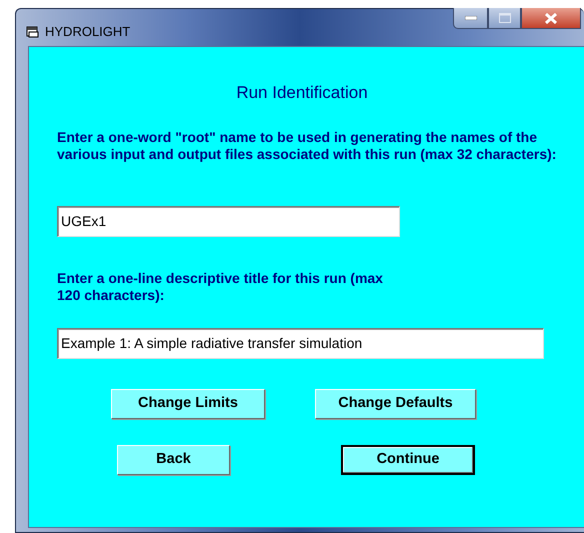 The height and width of the screenshot is (533, 584). I want to click on dialog-button: Continue, so click(408, 459).